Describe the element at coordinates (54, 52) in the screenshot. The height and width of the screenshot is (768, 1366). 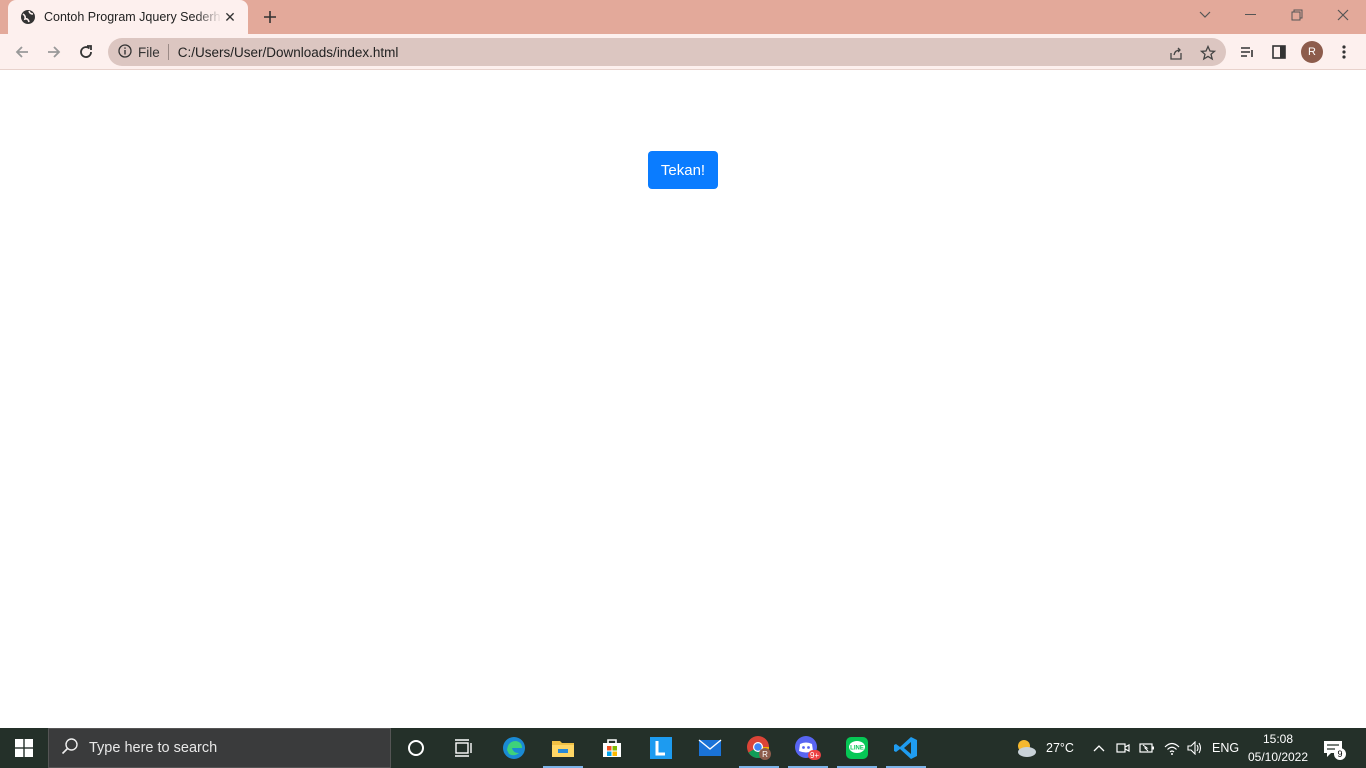
I see `forward-button` at that location.